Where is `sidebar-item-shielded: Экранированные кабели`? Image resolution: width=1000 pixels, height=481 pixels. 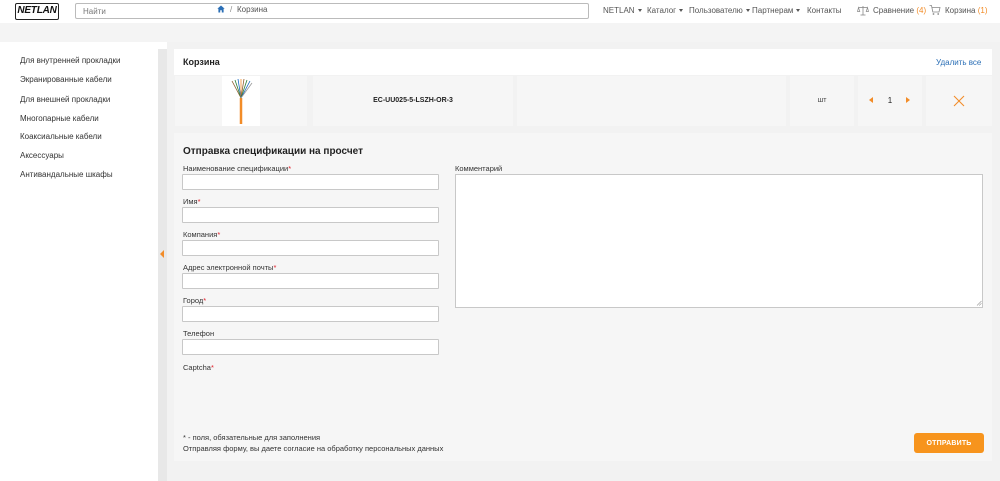
sidebar-item-shielded: Экранированные кабели is located at coordinates (66, 79).